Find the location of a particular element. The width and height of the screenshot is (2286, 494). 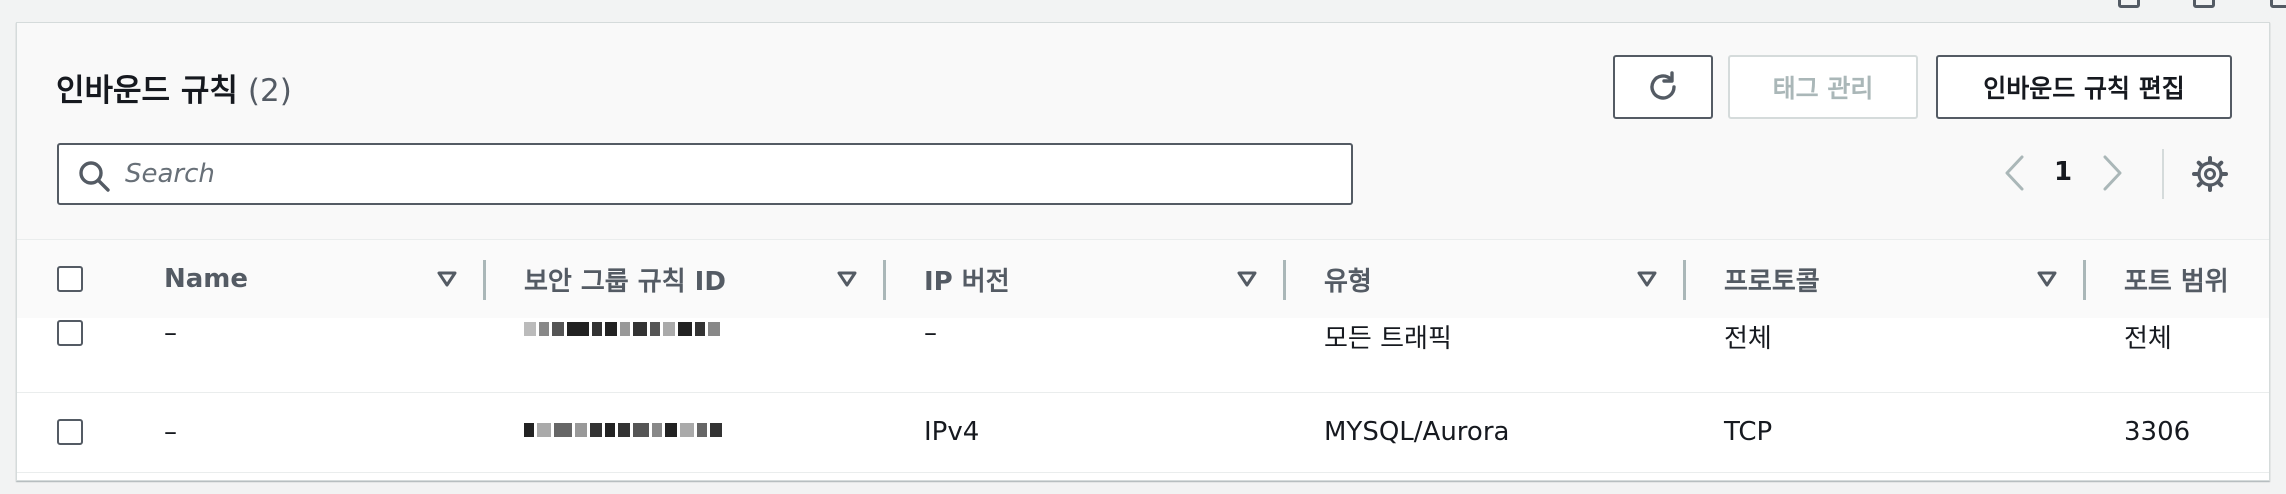

column-header-ip-version: IP 버전 is located at coordinates (967, 279).